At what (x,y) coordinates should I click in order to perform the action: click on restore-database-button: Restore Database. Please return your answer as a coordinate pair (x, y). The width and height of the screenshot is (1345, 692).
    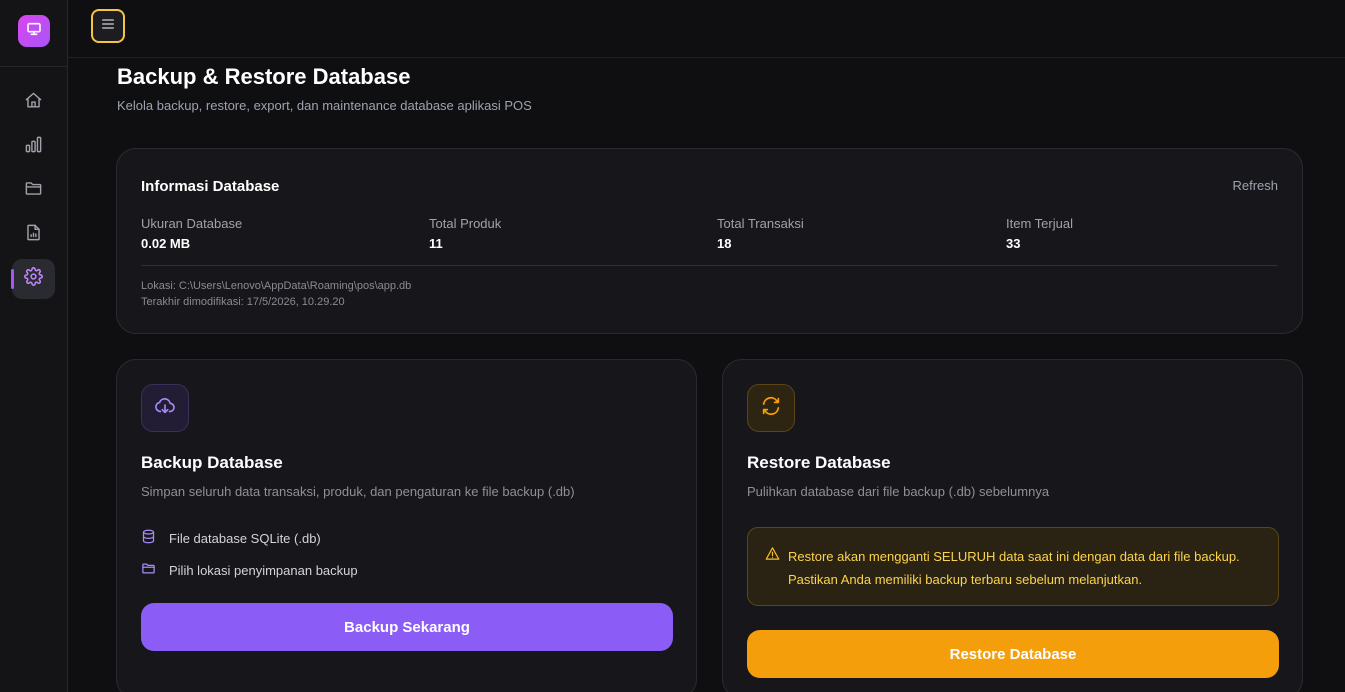
    Looking at the image, I should click on (1013, 654).